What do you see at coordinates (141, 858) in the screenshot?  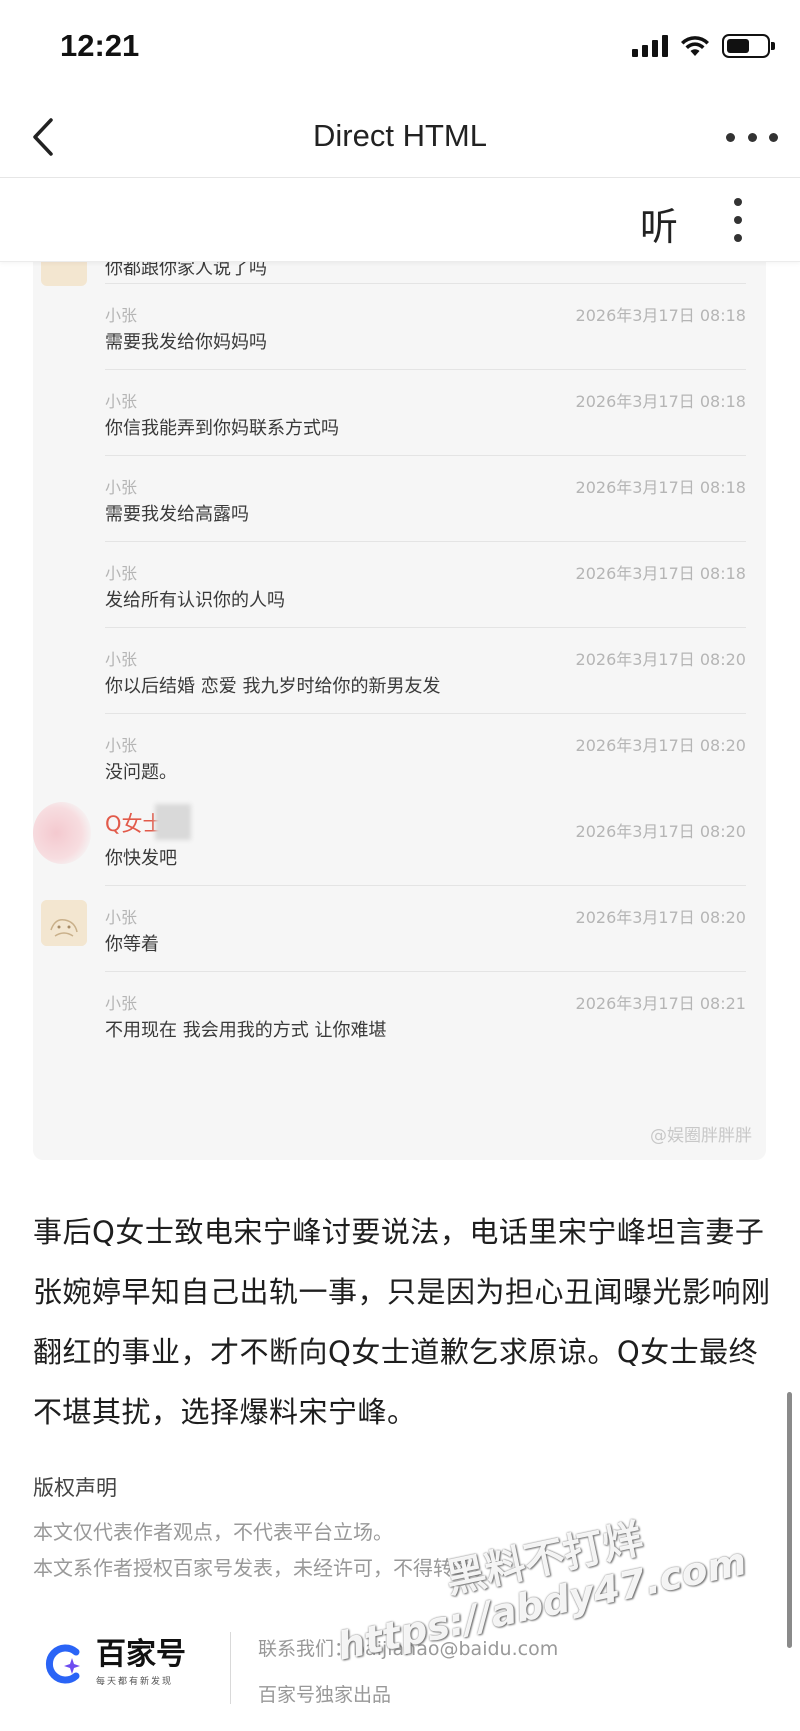 I see `message-text: 你快发吧` at bounding box center [141, 858].